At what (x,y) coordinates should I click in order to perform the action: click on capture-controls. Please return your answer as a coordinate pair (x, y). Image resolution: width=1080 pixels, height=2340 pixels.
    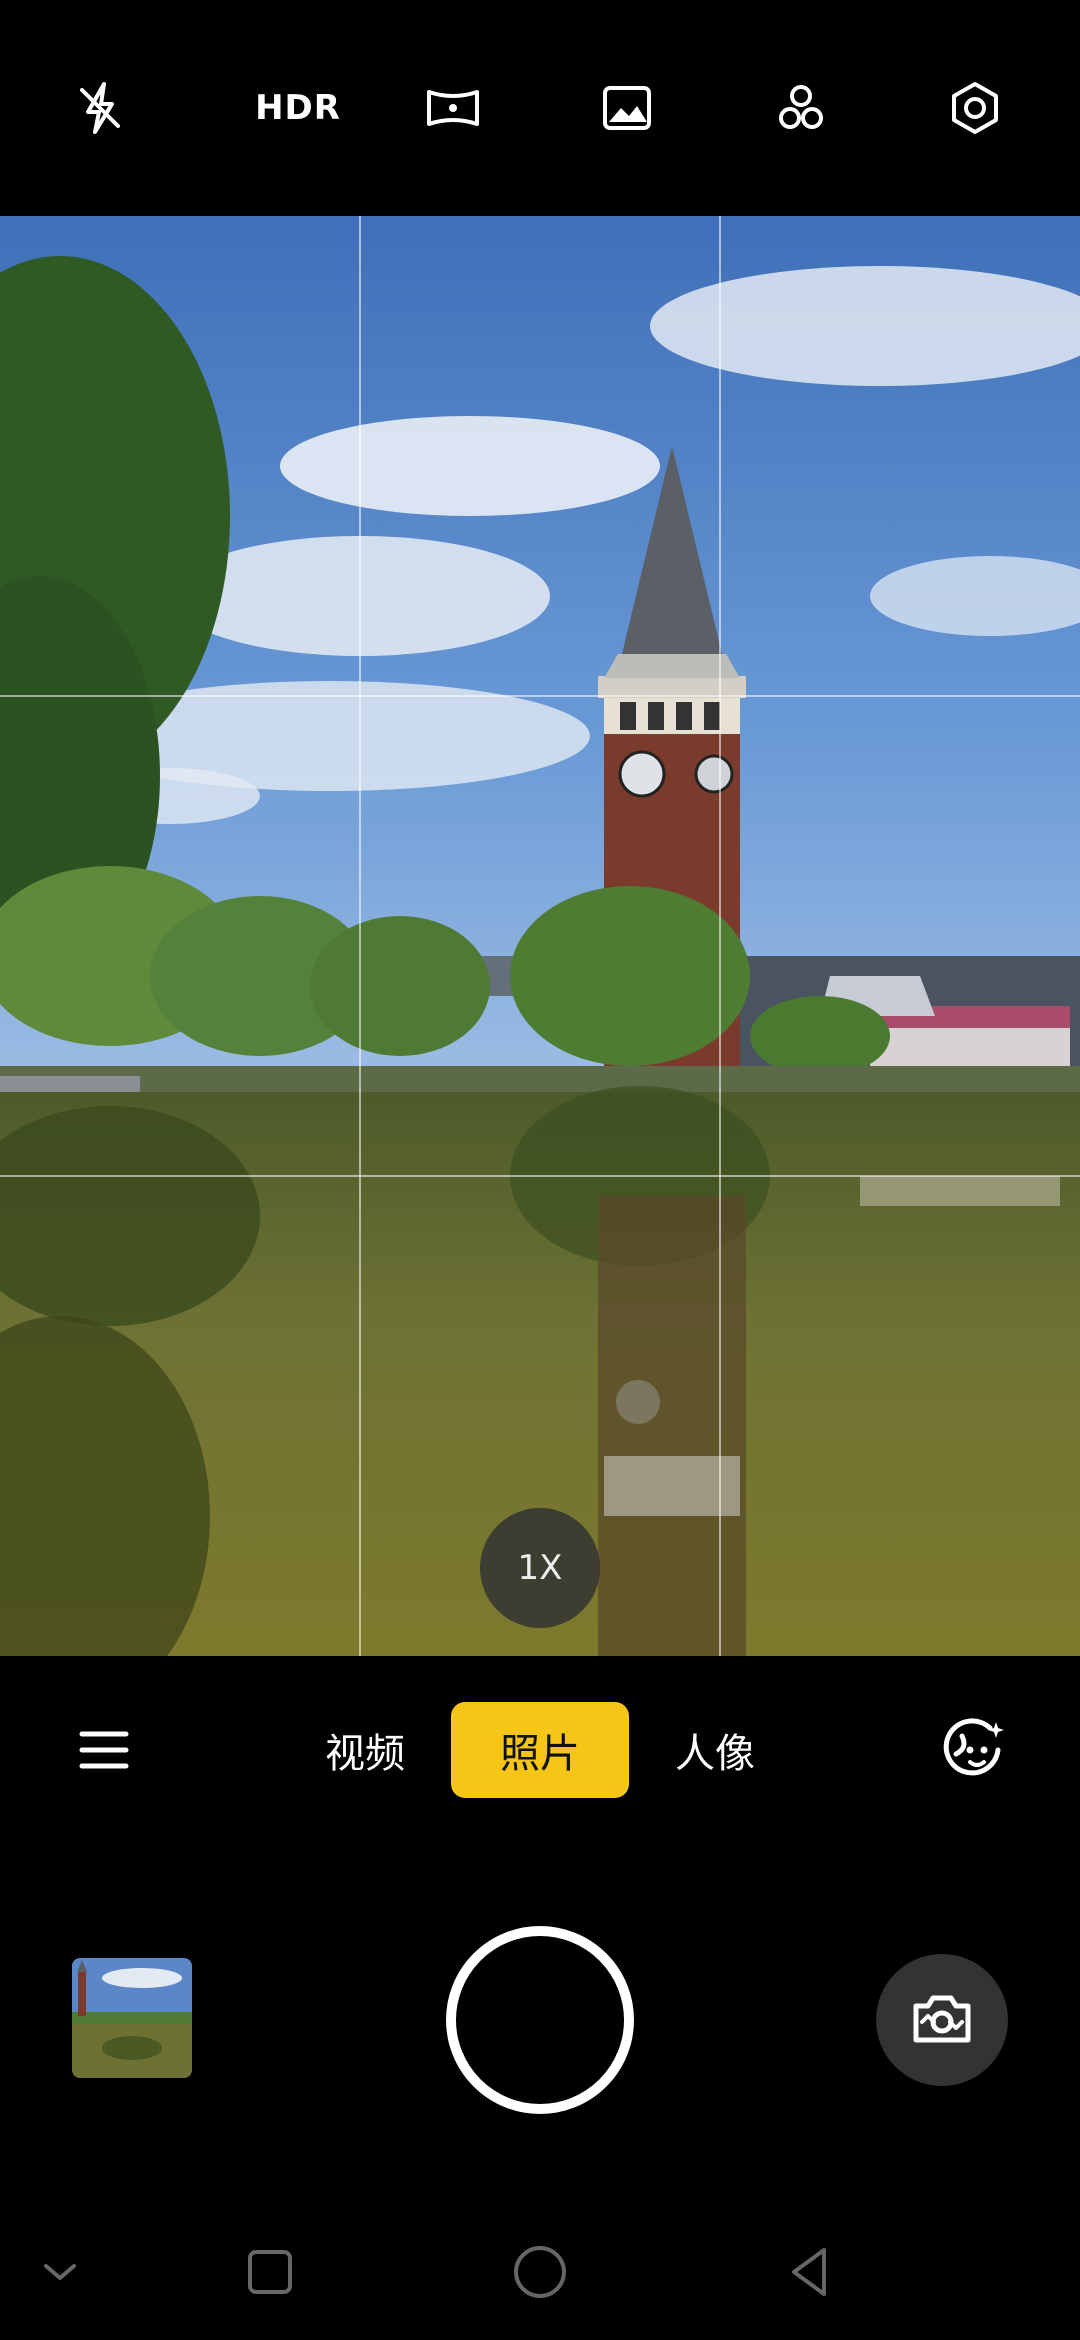
    Looking at the image, I should click on (540, 1986).